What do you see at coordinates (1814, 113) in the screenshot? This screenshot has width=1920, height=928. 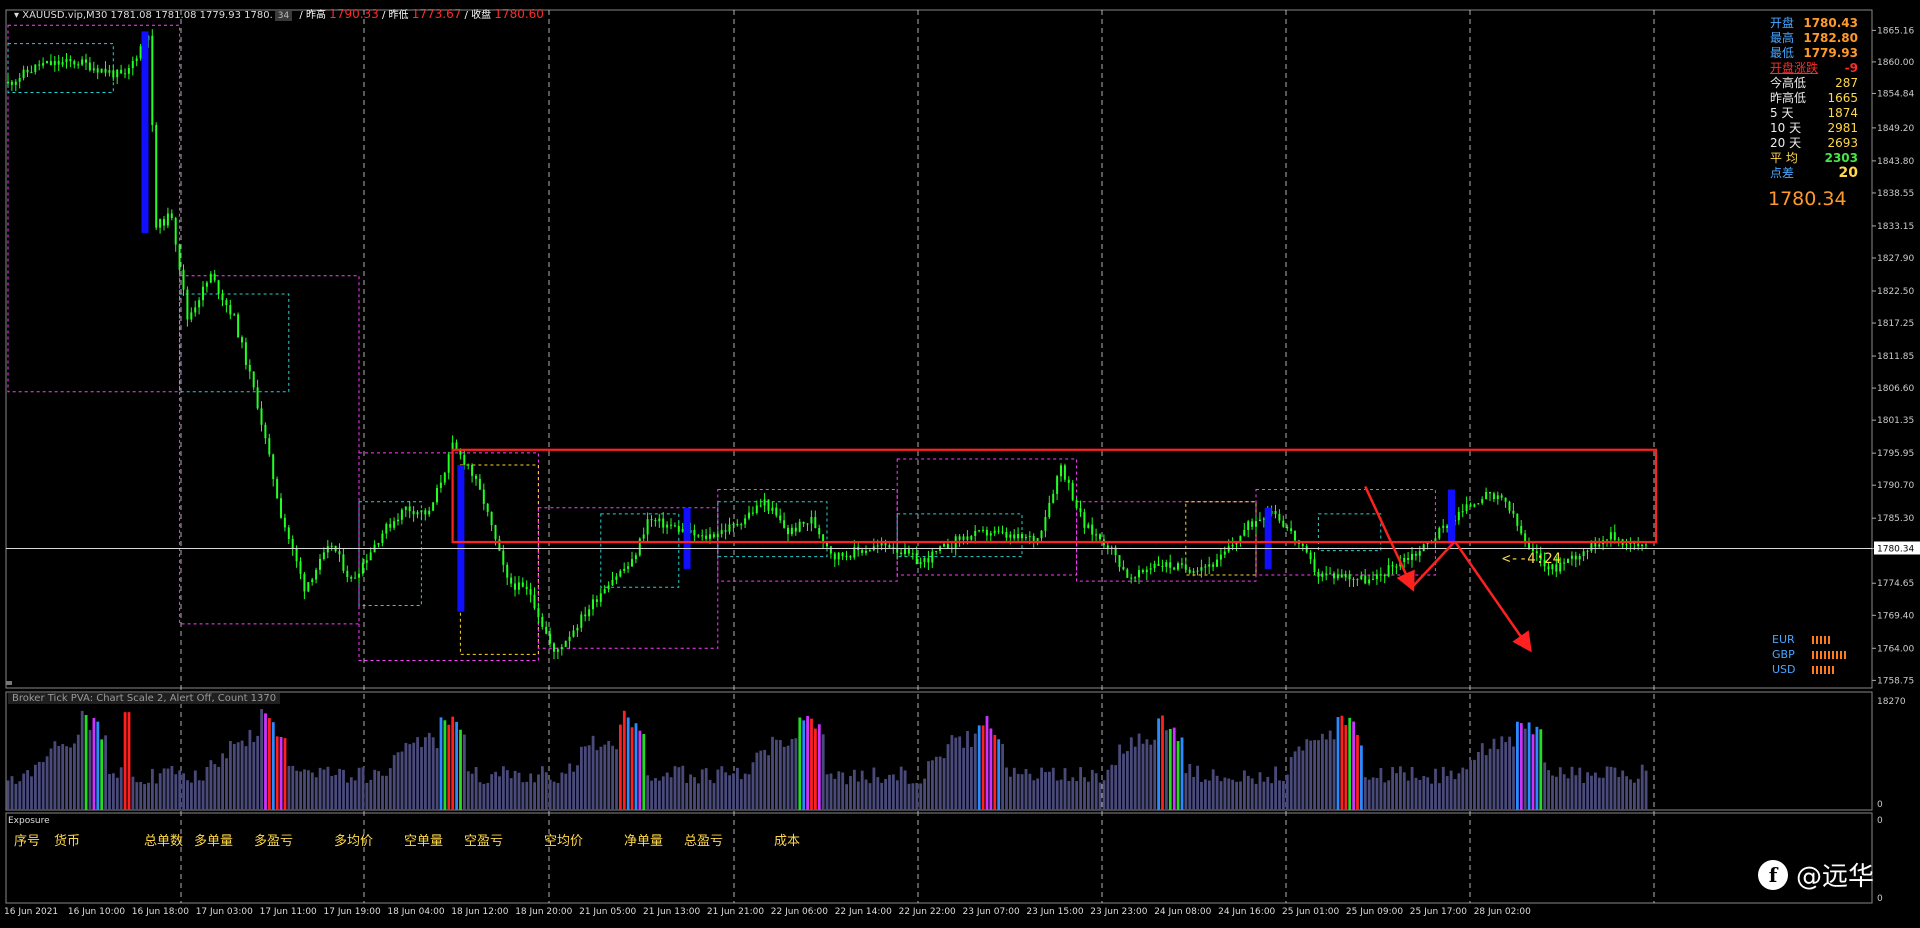 I see `info-row: 5 天 1874` at bounding box center [1814, 113].